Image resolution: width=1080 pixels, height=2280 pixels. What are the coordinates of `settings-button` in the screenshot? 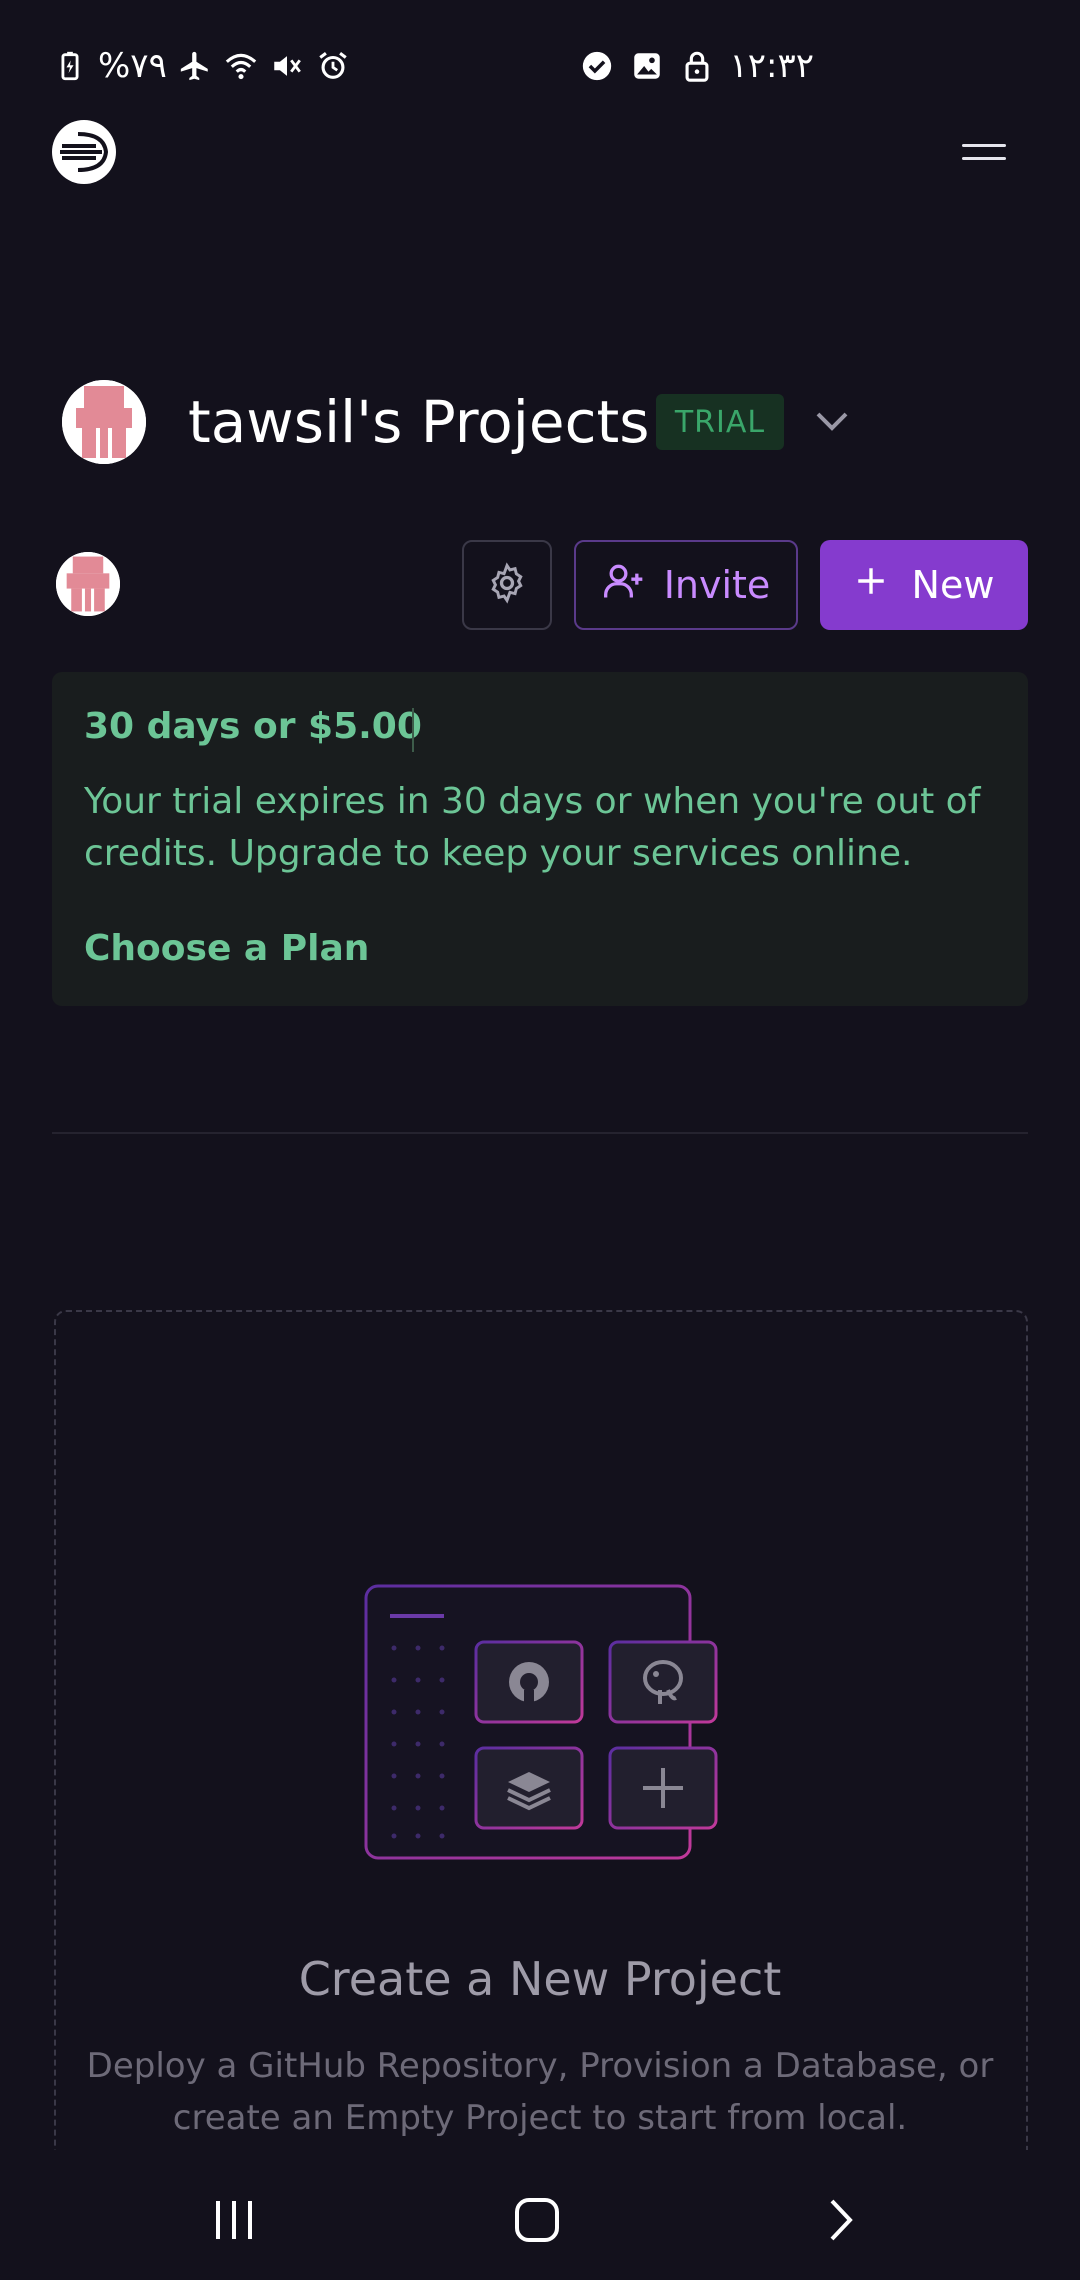 It's located at (507, 585).